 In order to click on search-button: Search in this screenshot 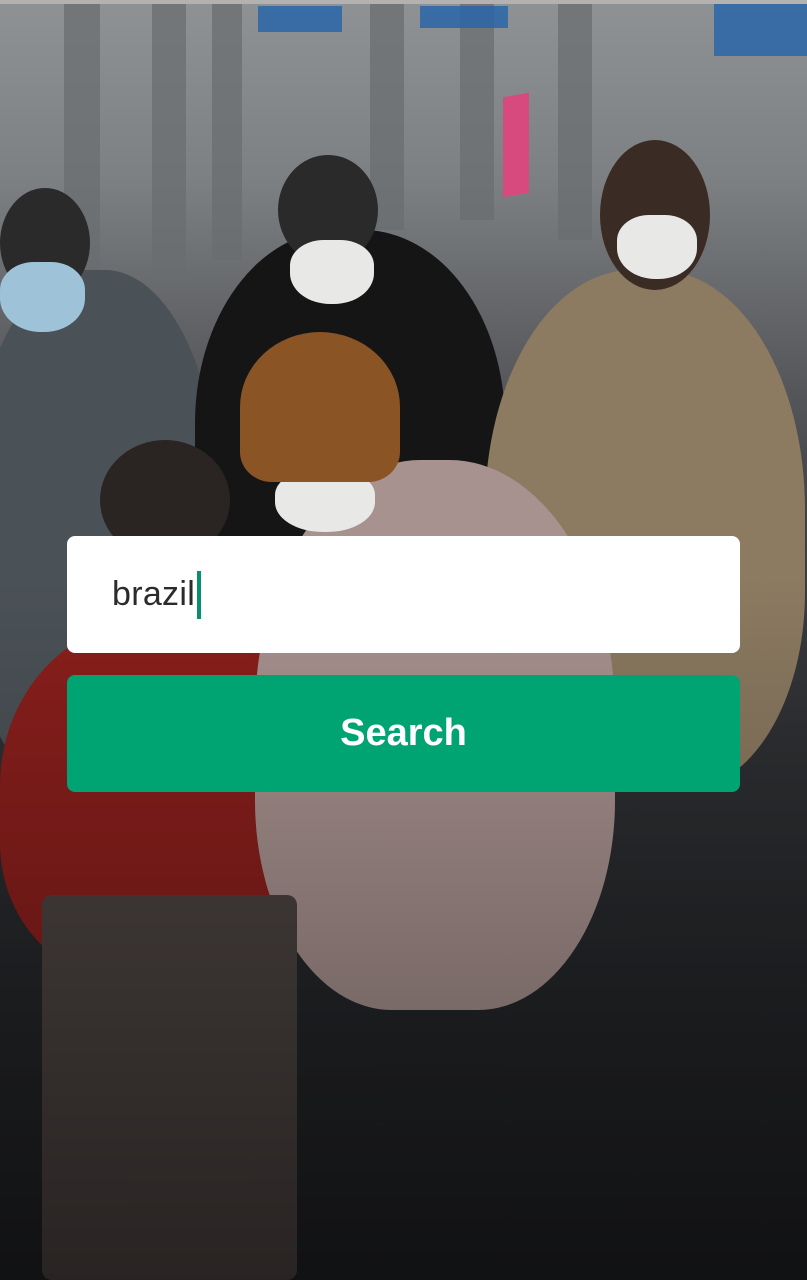, I will do `click(403, 733)`.